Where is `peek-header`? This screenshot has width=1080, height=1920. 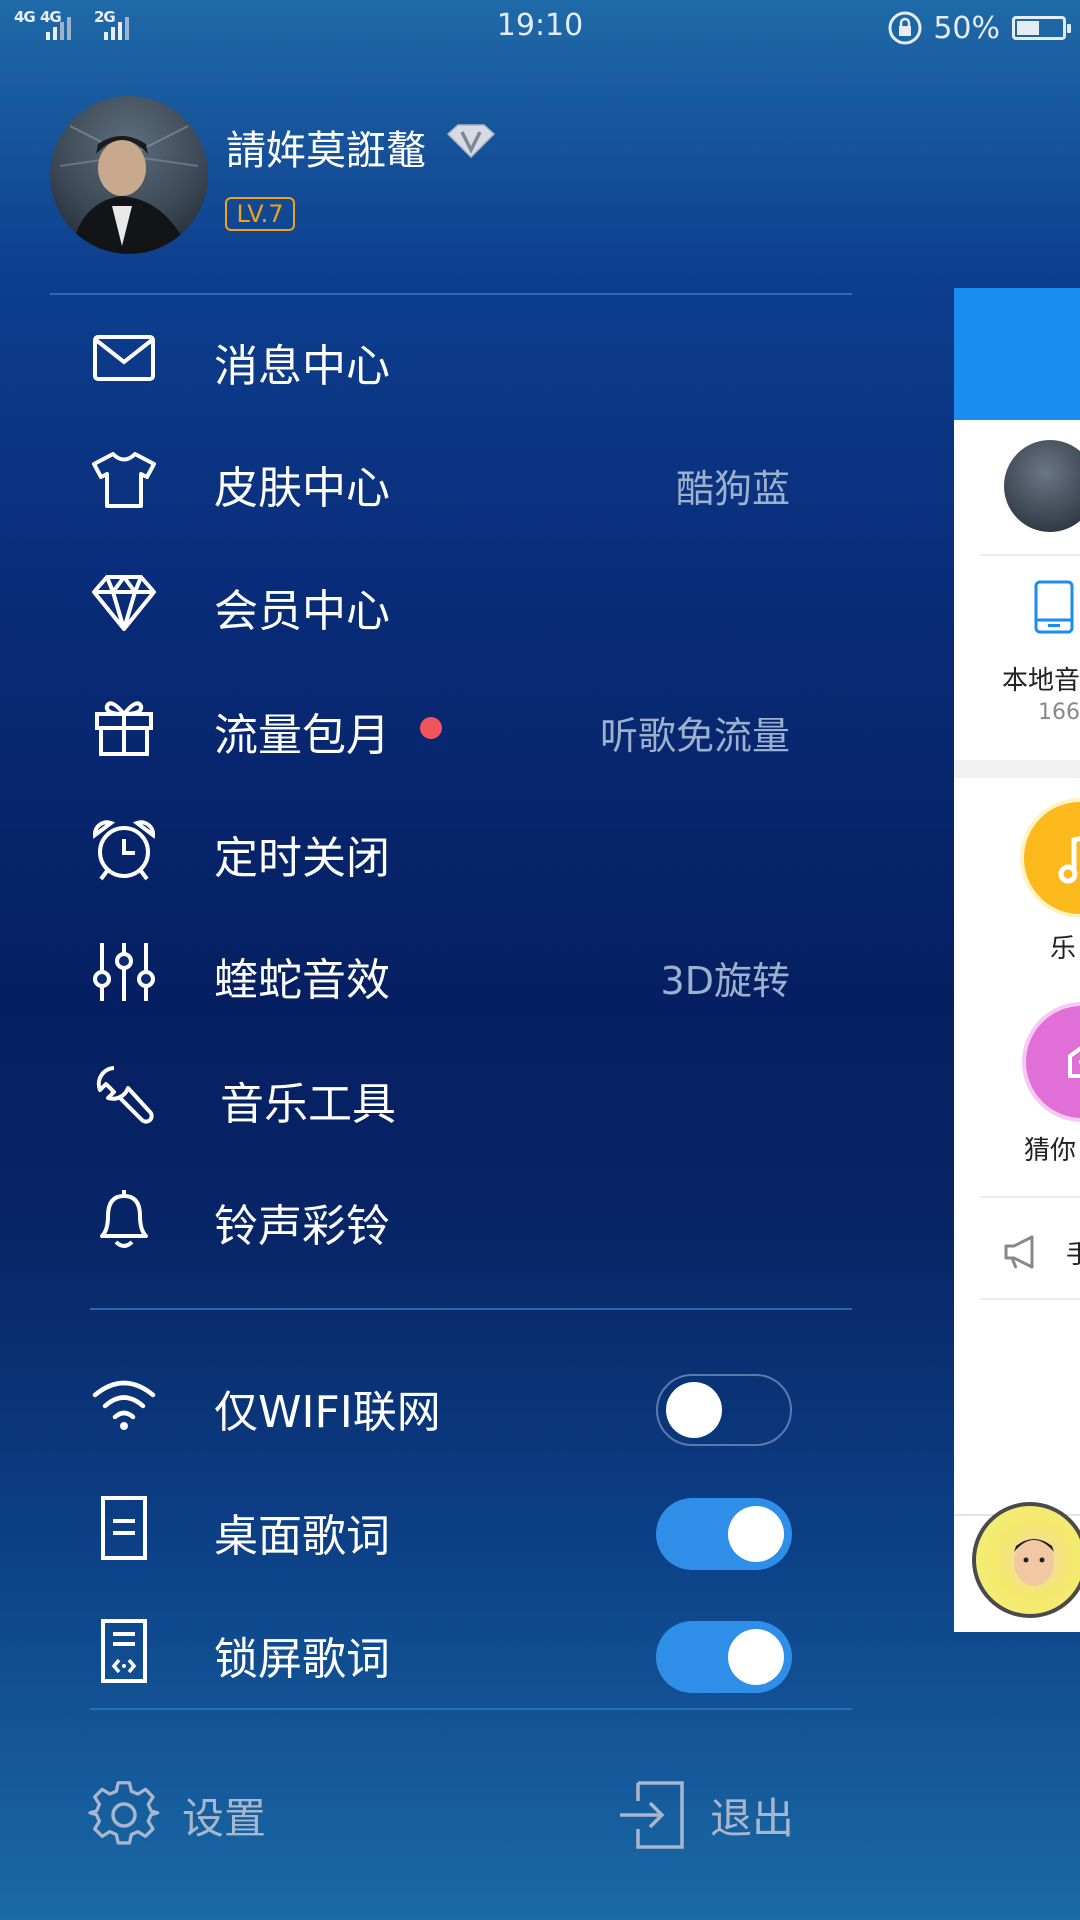 peek-header is located at coordinates (1017, 354).